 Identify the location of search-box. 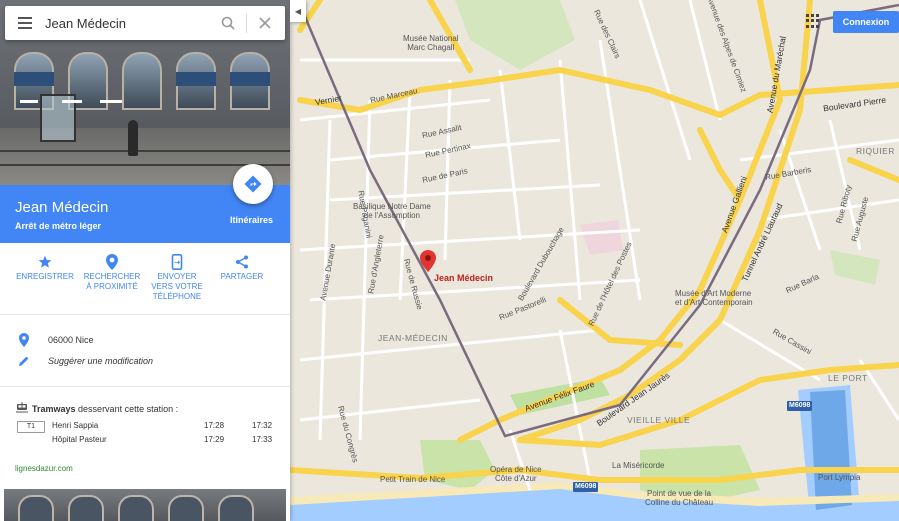
(145, 23).